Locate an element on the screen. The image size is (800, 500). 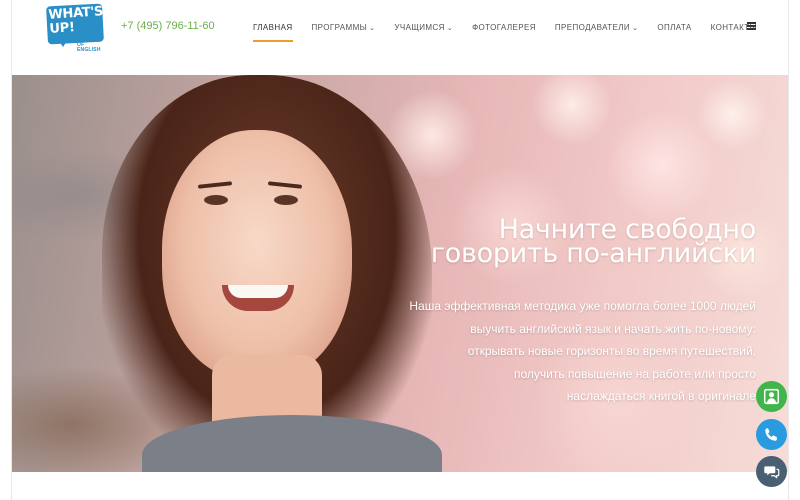
hero-photo-face is located at coordinates (257, 255).